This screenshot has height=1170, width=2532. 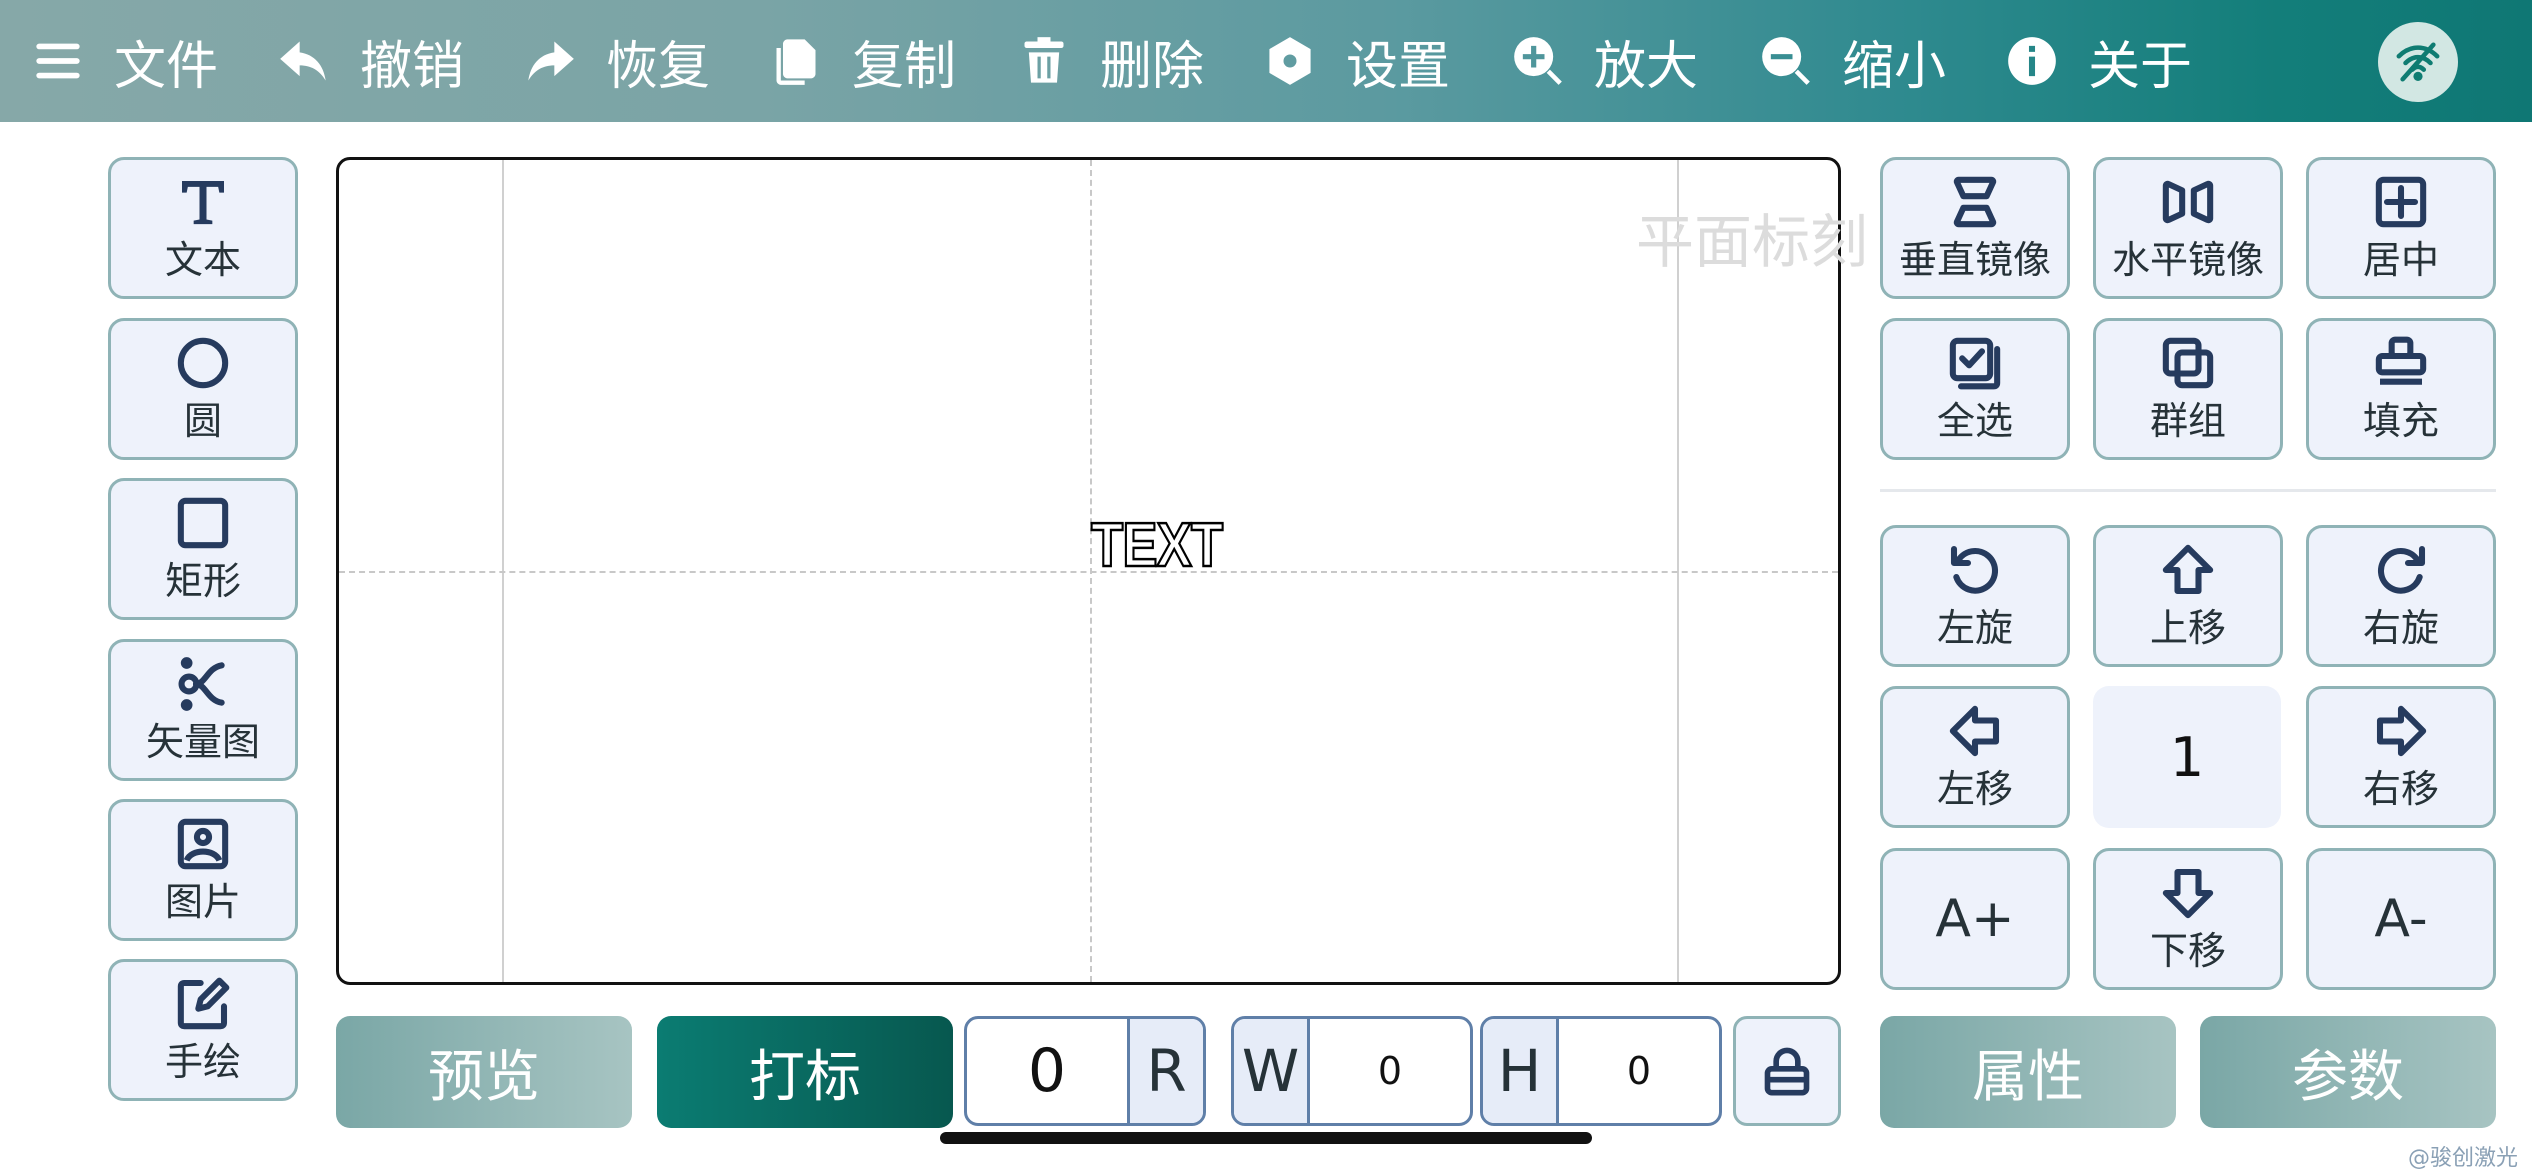 I want to click on select-all-icon, so click(x=1975, y=363).